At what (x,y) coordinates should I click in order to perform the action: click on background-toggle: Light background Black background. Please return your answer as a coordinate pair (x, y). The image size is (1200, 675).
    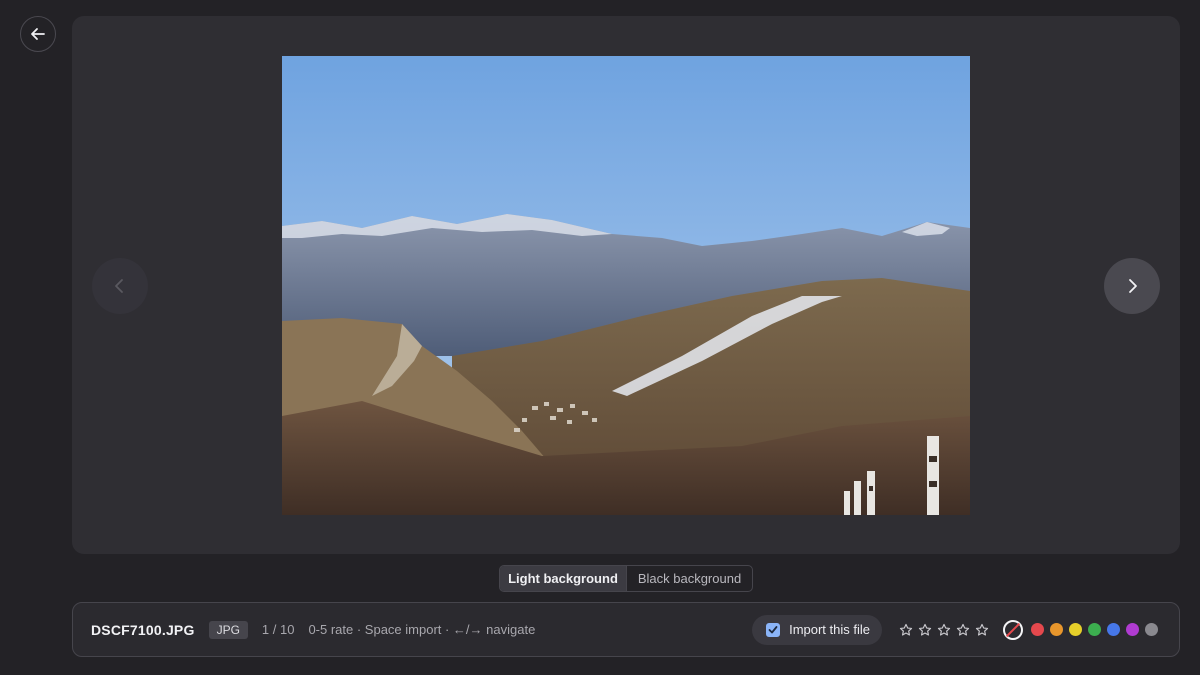
    Looking at the image, I should click on (626, 578).